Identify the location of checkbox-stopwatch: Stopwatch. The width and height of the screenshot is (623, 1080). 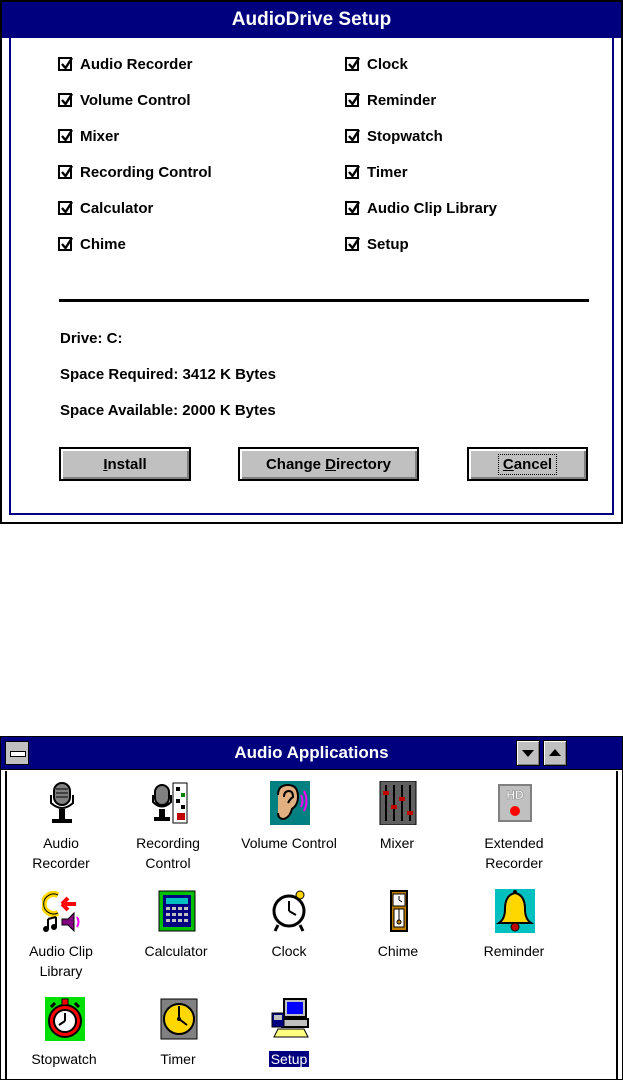
(394, 136).